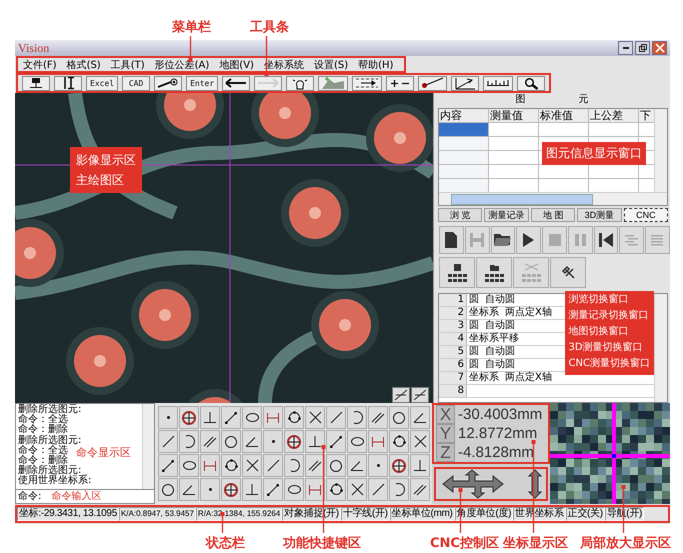 The image size is (683, 553). I want to click on menu-item: 帮助(H), so click(375, 65).